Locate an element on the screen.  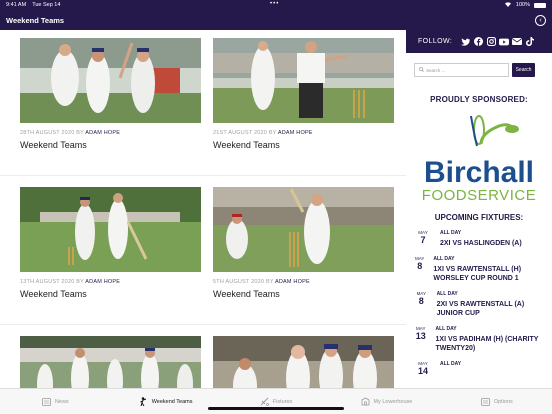
follow-label: FOLLOW: is located at coordinates (435, 41).